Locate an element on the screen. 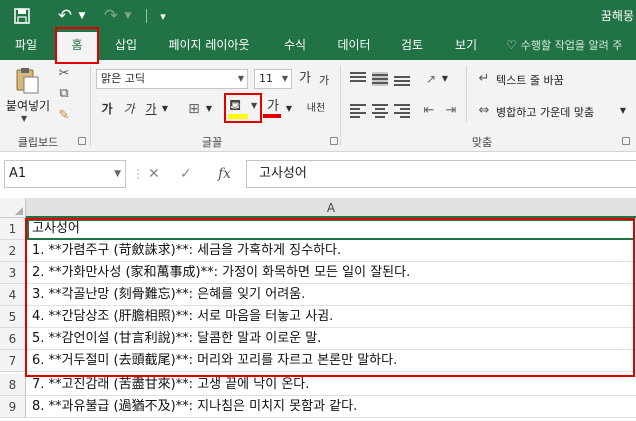 The width and height of the screenshot is (636, 421). cell-a6: 5. **감언이설 (甘言利說)**: 달콤한 말과 이로운 말. is located at coordinates (331, 339).